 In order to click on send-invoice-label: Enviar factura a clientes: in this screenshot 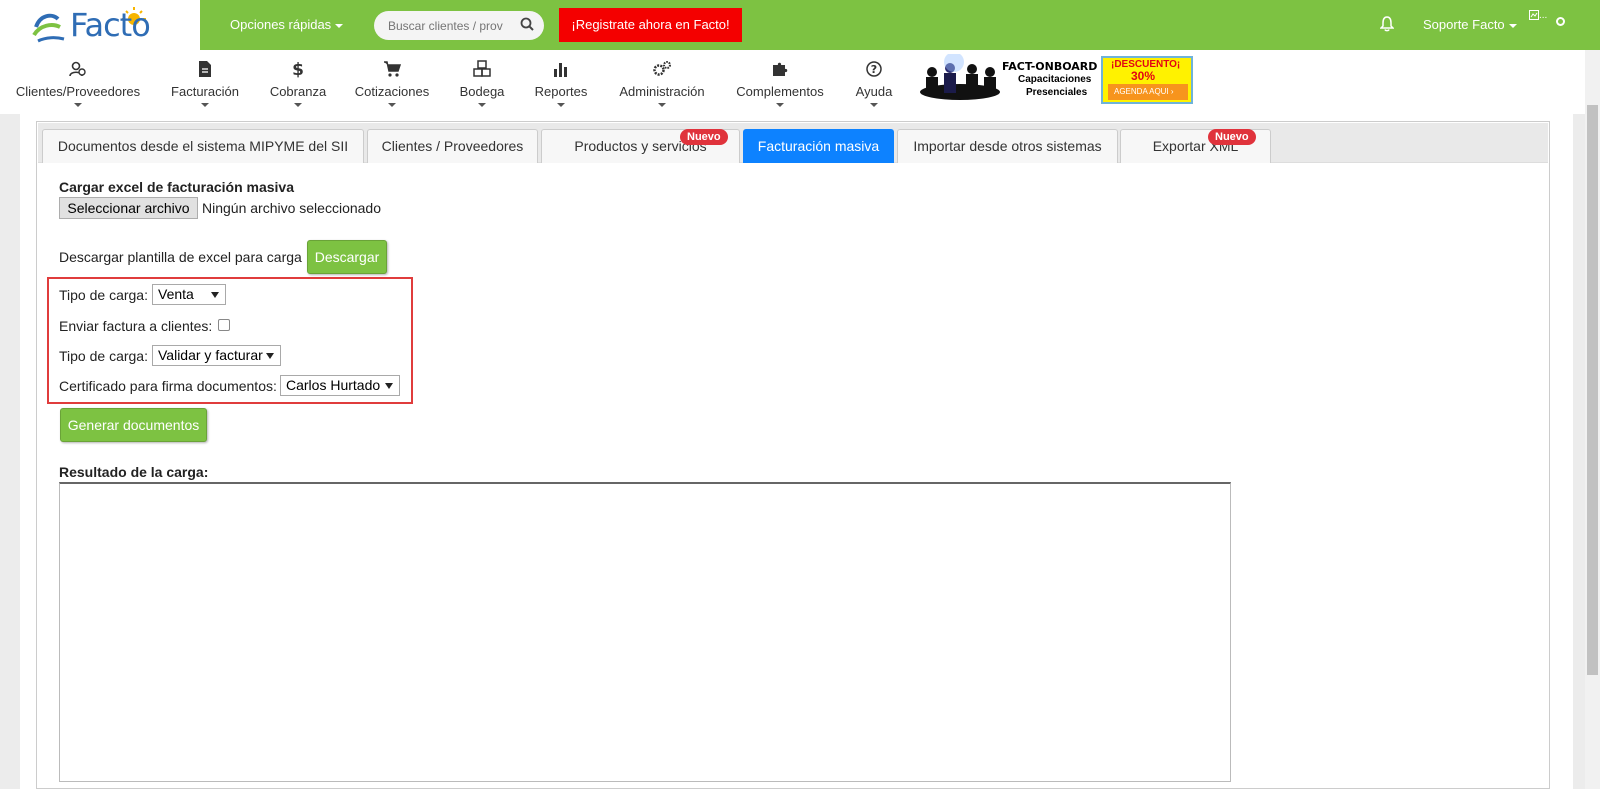, I will do `click(136, 326)`.